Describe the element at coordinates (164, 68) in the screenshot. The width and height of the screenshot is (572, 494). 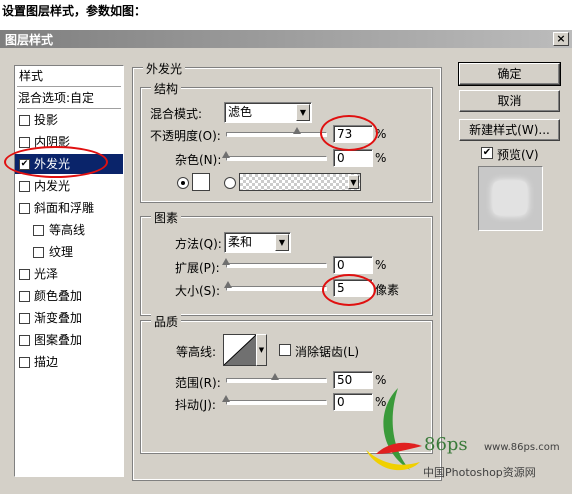
I see `outer-glow-title: 外发光` at that location.